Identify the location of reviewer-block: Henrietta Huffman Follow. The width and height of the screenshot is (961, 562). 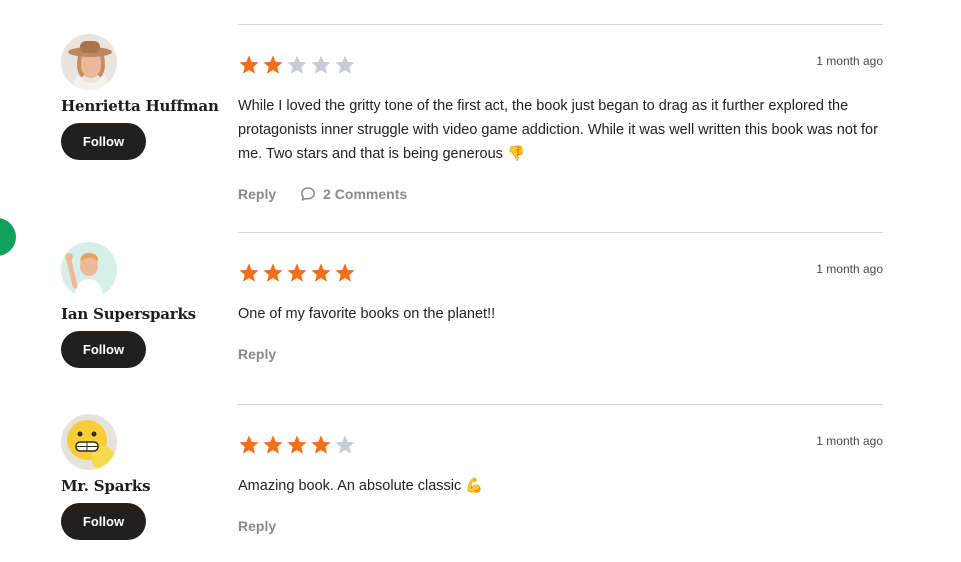
(146, 97).